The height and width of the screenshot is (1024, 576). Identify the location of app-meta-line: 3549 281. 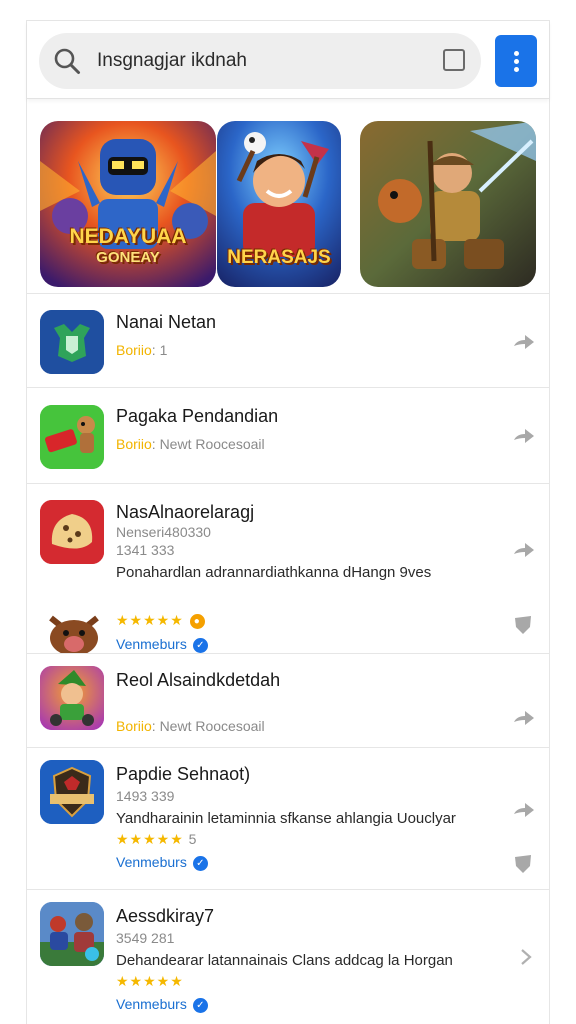
(145, 938).